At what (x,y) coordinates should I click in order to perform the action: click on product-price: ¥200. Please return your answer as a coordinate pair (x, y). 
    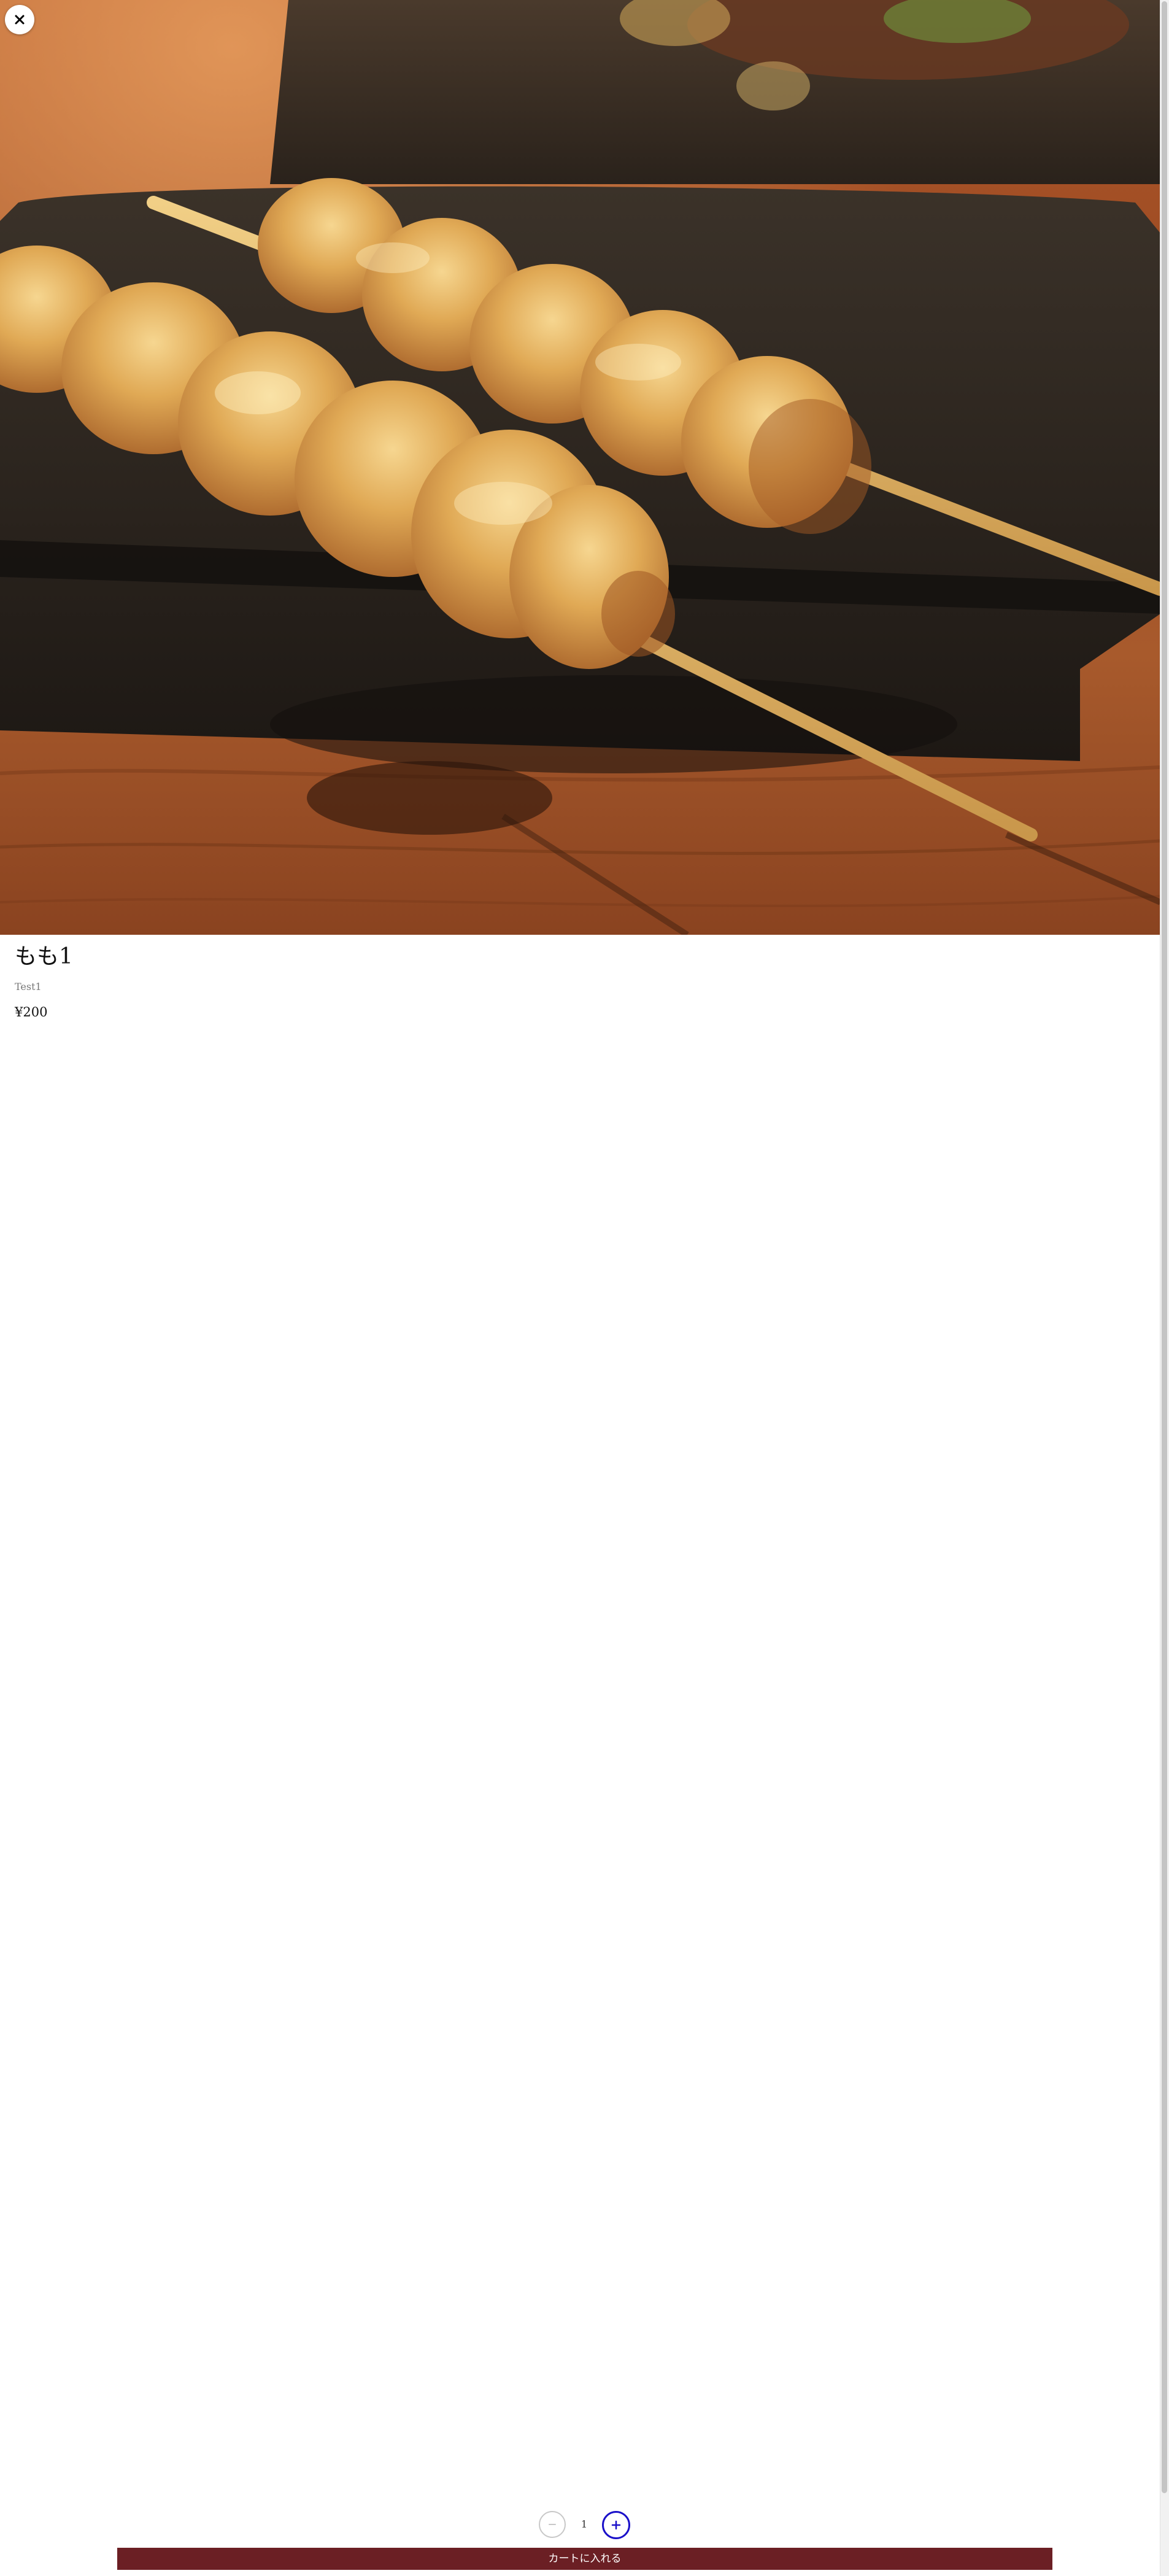
    Looking at the image, I should click on (31, 1012).